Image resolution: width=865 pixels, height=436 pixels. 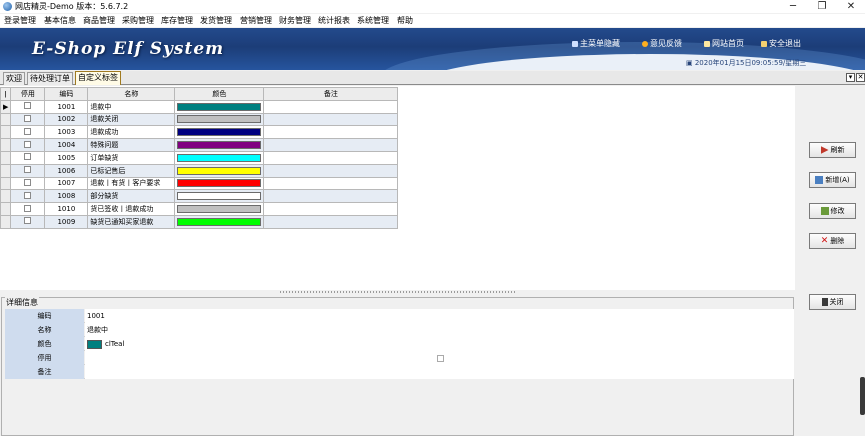 I want to click on delete-button: ✕ 删除, so click(x=832, y=241).